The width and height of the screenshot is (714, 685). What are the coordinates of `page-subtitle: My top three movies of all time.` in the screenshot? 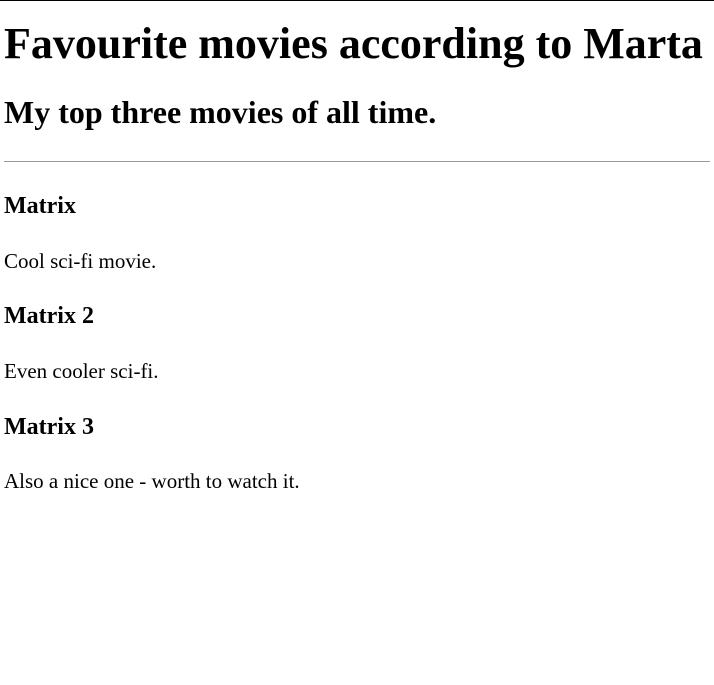 It's located at (220, 112).